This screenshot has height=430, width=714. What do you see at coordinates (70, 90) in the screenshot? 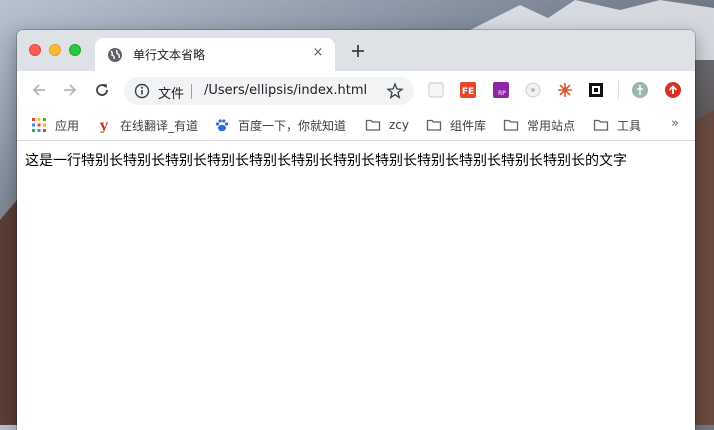
I see `forward-icon` at bounding box center [70, 90].